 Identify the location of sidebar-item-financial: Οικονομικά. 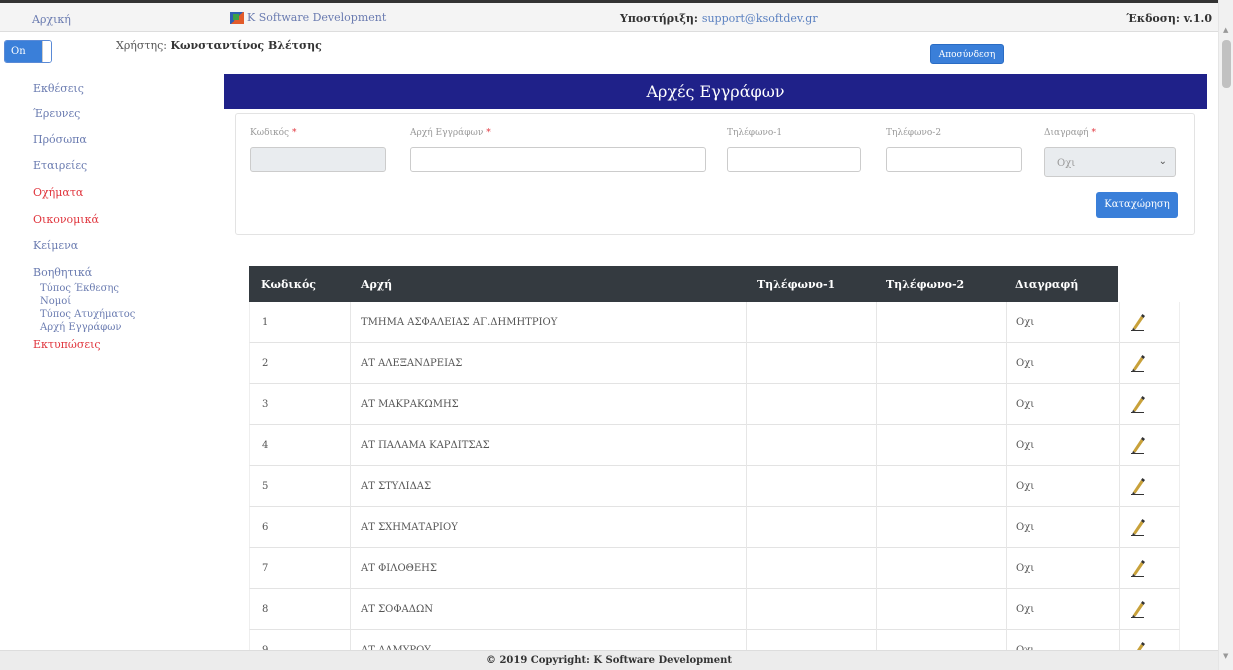
(66, 219).